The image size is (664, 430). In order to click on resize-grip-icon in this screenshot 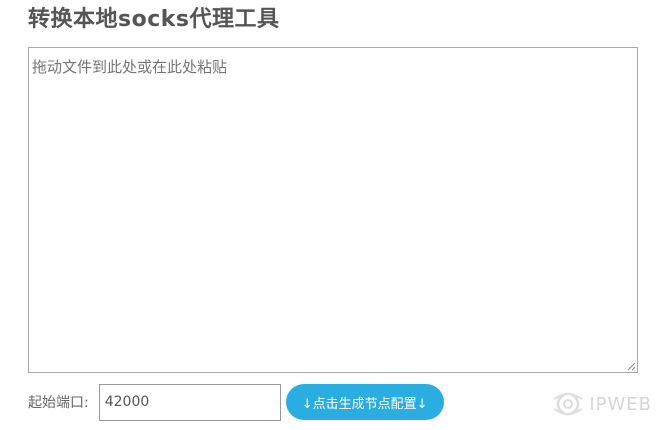, I will do `click(631, 366)`.